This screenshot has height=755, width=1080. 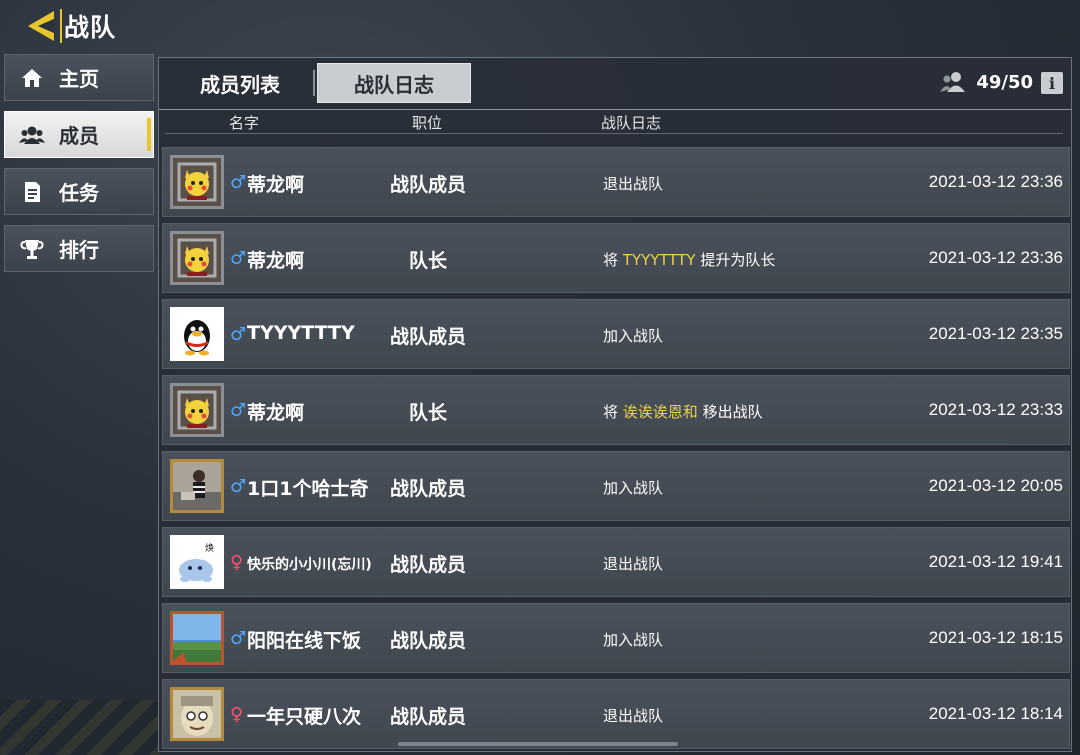 What do you see at coordinates (730, 412) in the screenshot?
I see `log-text-post: 移出战队` at bounding box center [730, 412].